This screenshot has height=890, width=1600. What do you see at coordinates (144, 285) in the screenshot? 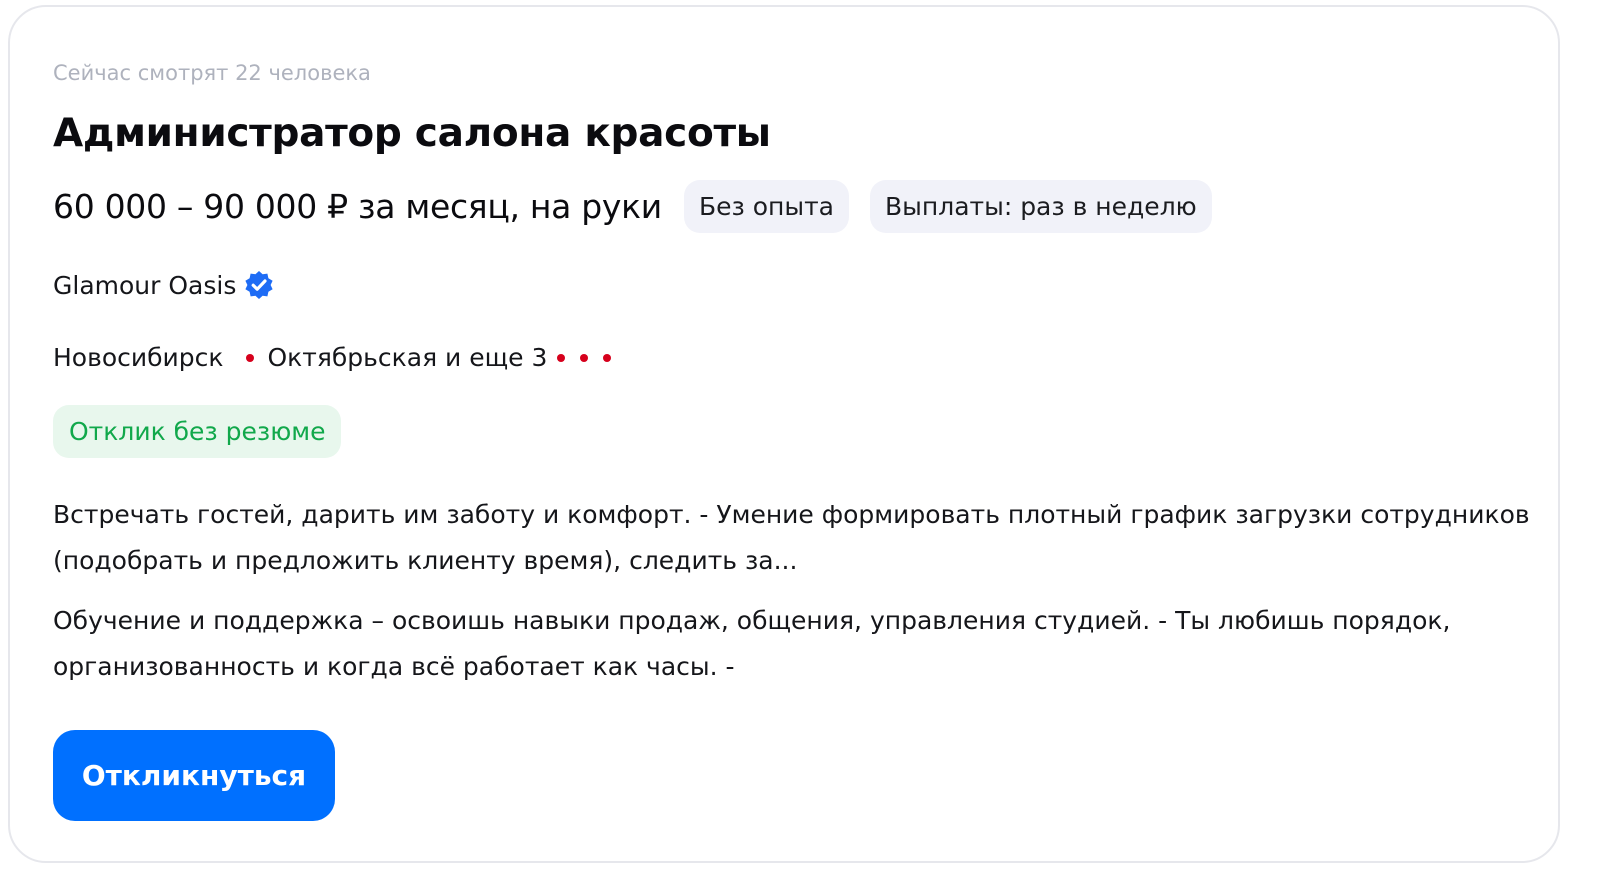
I see `company-name: Glamour Oasis` at bounding box center [144, 285].